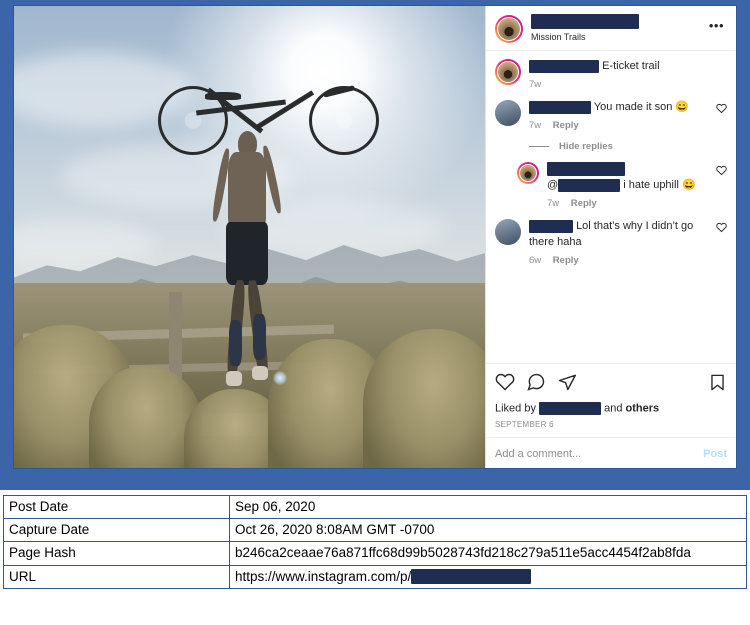  Describe the element at coordinates (553, 185) in the screenshot. I see `mention-prefix: @` at that location.